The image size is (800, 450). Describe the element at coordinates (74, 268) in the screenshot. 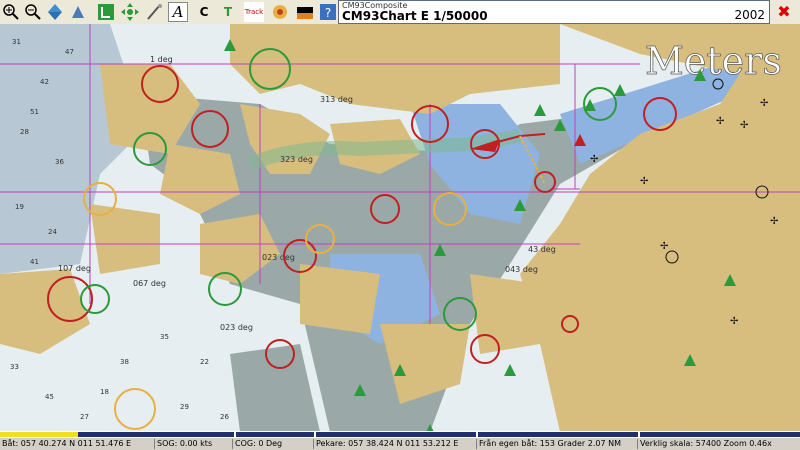

I see `depth-label: 107 deg` at that location.